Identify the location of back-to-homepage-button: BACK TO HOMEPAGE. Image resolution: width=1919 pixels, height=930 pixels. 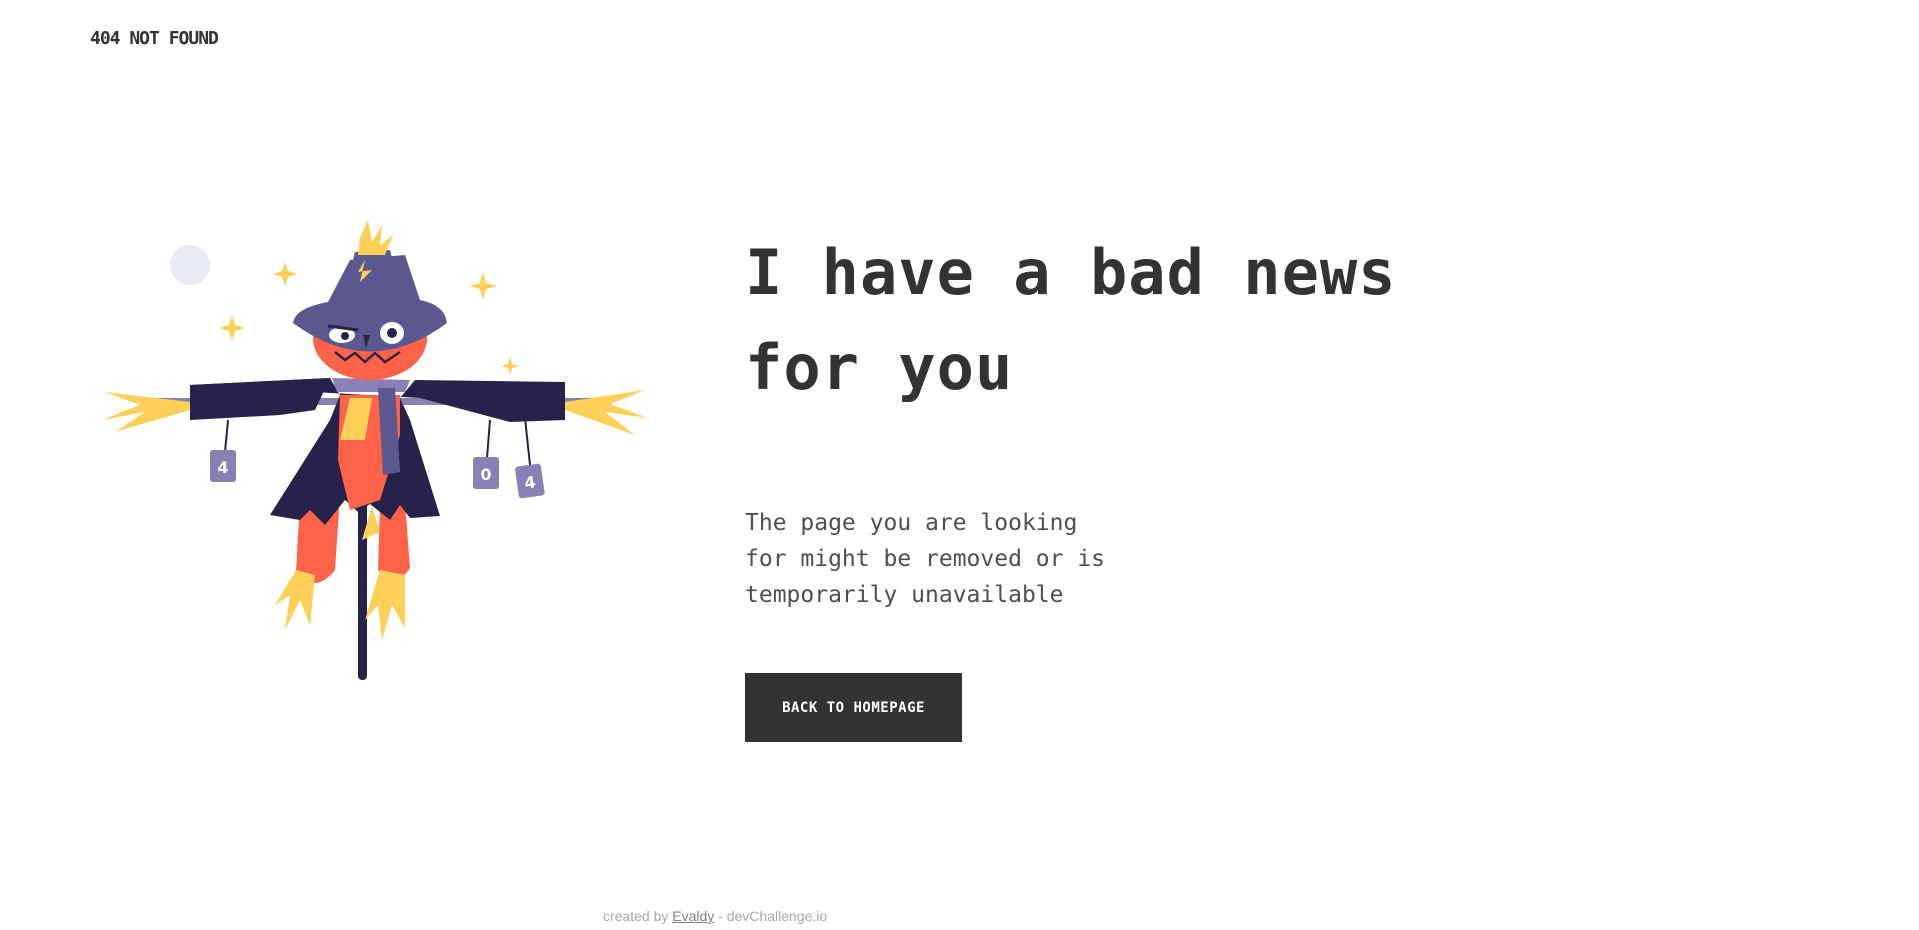
(853, 707).